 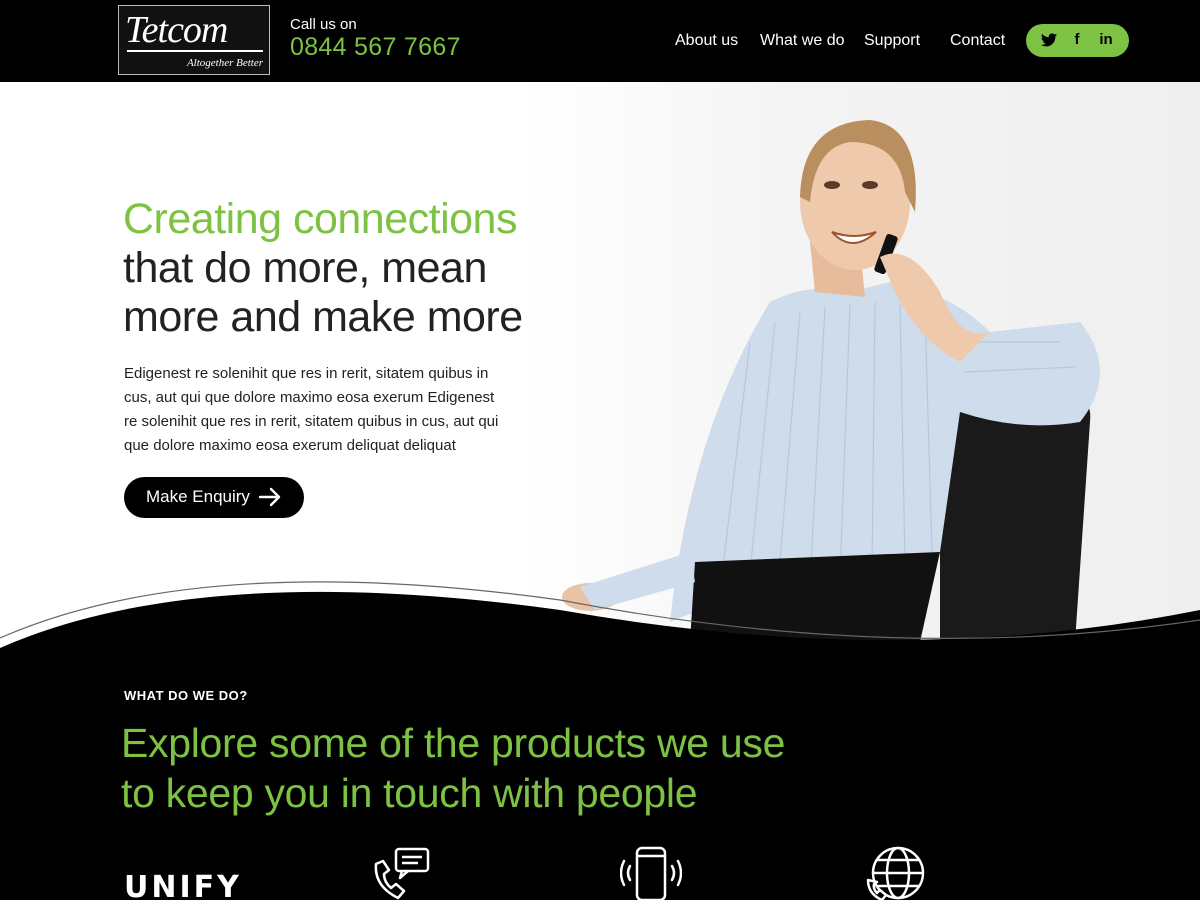 I want to click on logo-tagline: Altogether Better, so click(x=224, y=63).